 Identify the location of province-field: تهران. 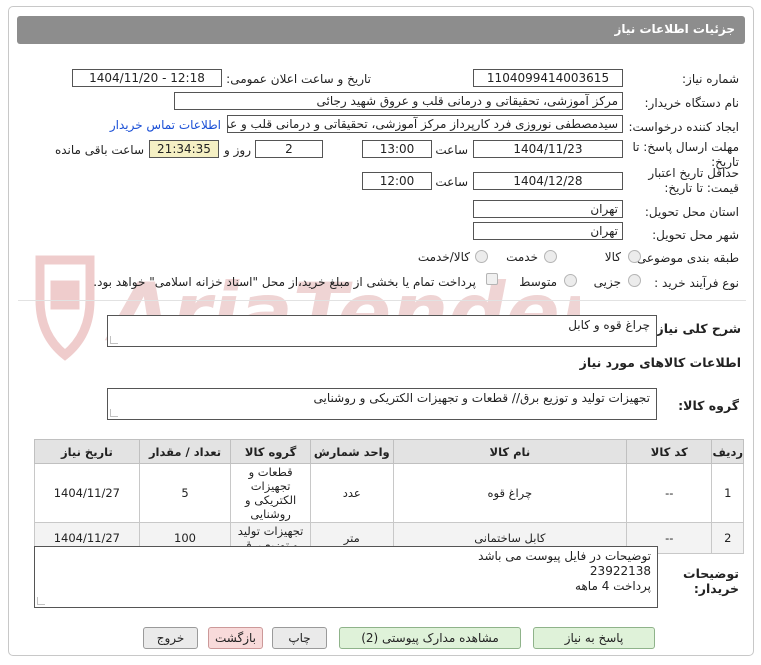
(548, 209).